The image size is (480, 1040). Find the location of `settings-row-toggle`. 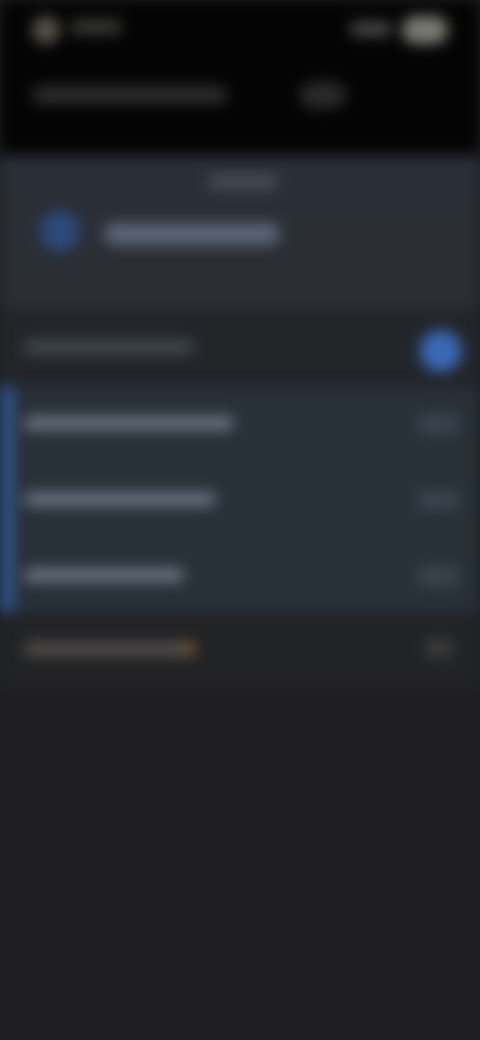

settings-row-toggle is located at coordinates (240, 346).